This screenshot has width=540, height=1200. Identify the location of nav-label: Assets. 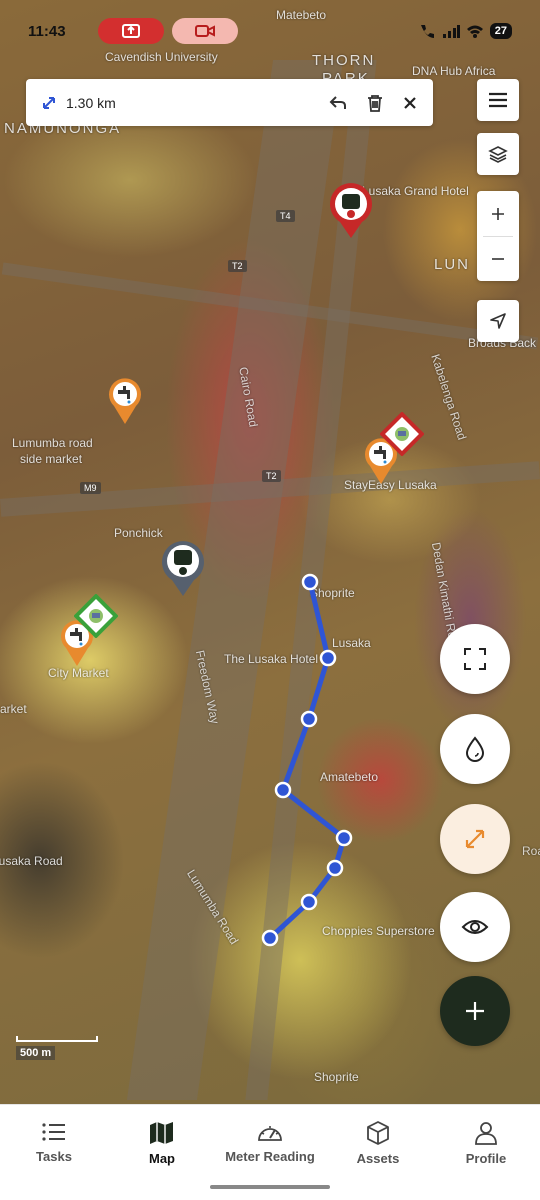
(378, 1158).